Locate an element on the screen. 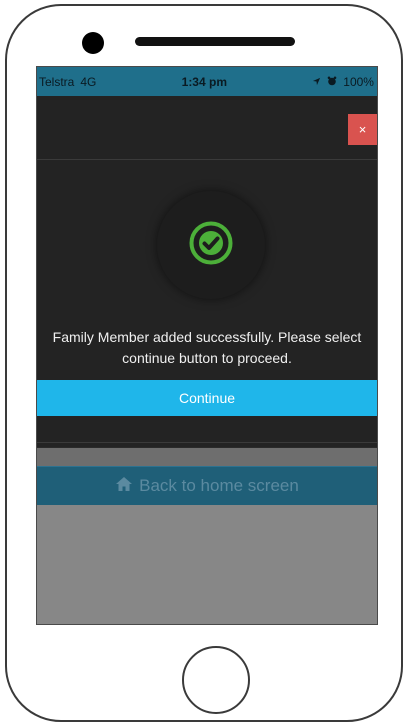 Image resolution: width=409 pixels, height=727 pixels. header-divider is located at coordinates (207, 159).